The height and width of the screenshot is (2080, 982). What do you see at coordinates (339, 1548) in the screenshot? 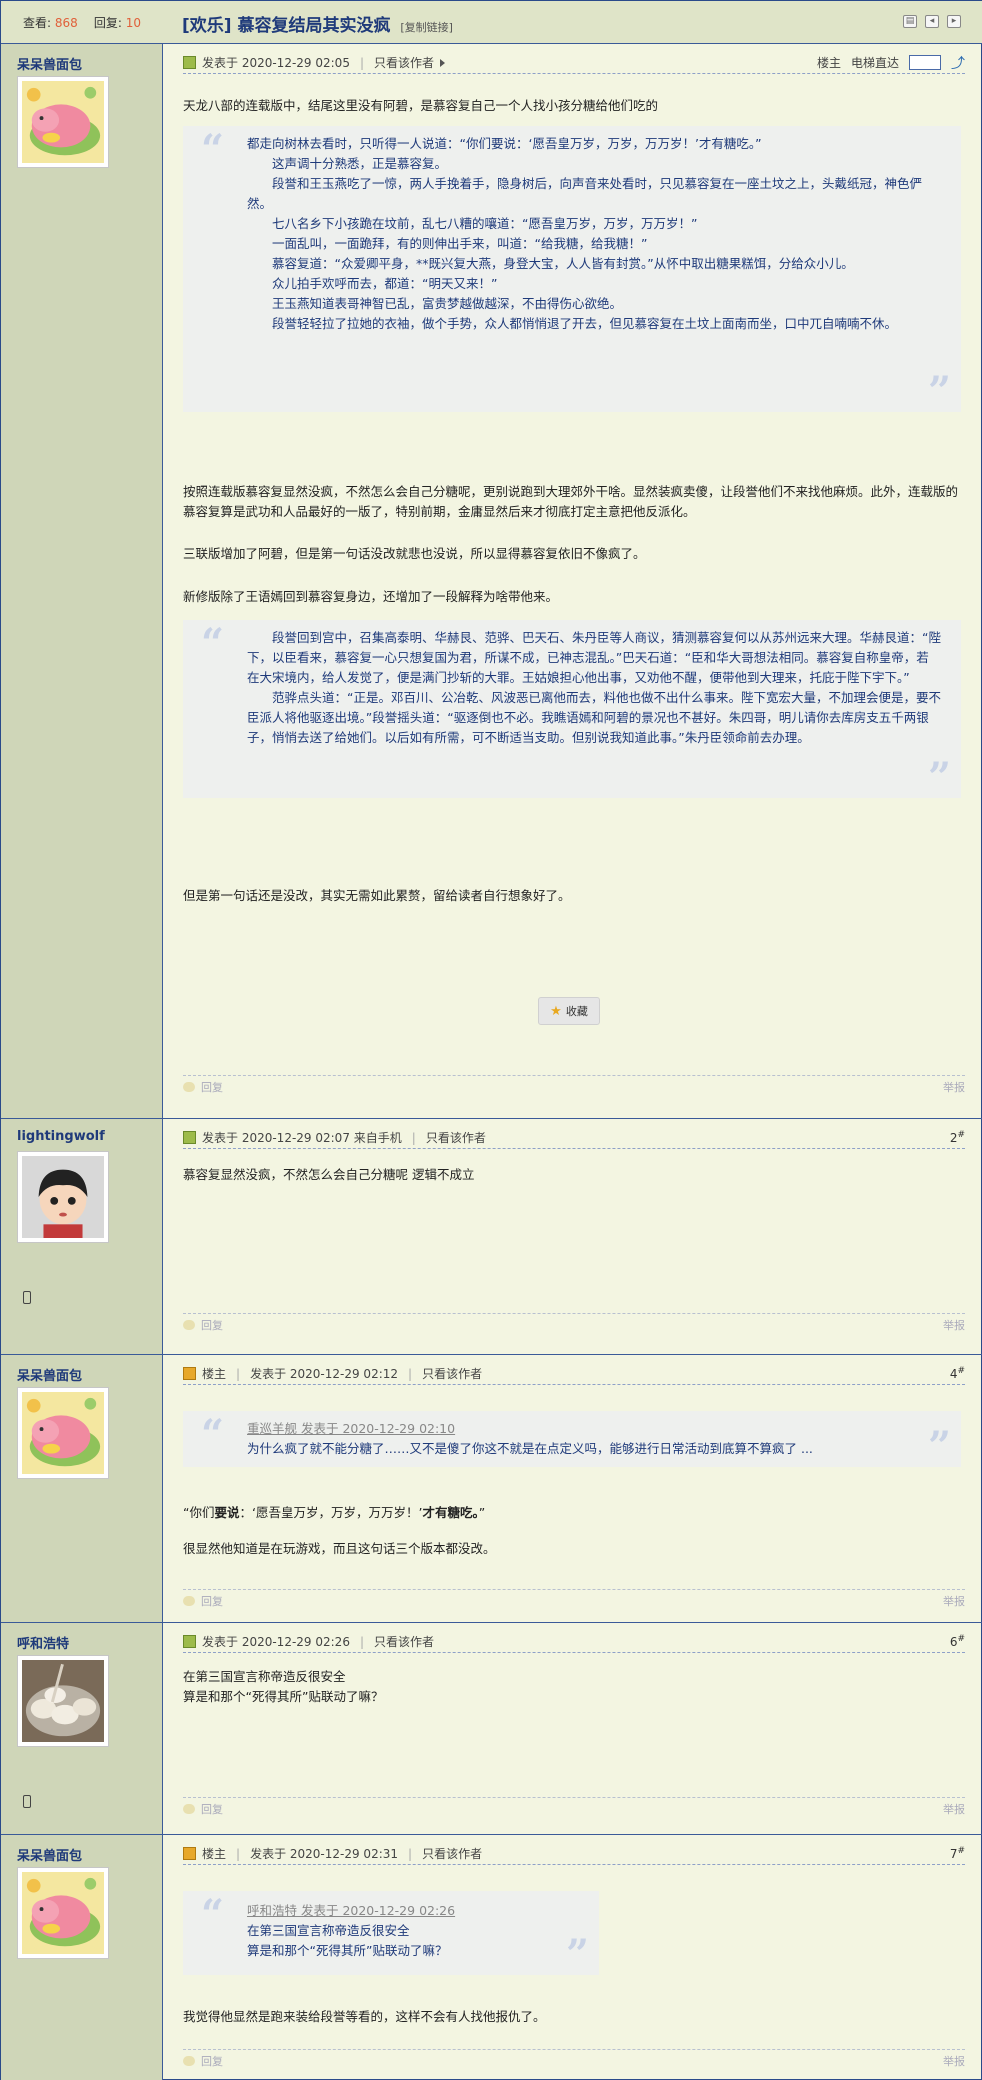
I see `post-content-line: 很显然他知道是在玩游戏，而且这句话三个版本都没改。` at bounding box center [339, 1548].